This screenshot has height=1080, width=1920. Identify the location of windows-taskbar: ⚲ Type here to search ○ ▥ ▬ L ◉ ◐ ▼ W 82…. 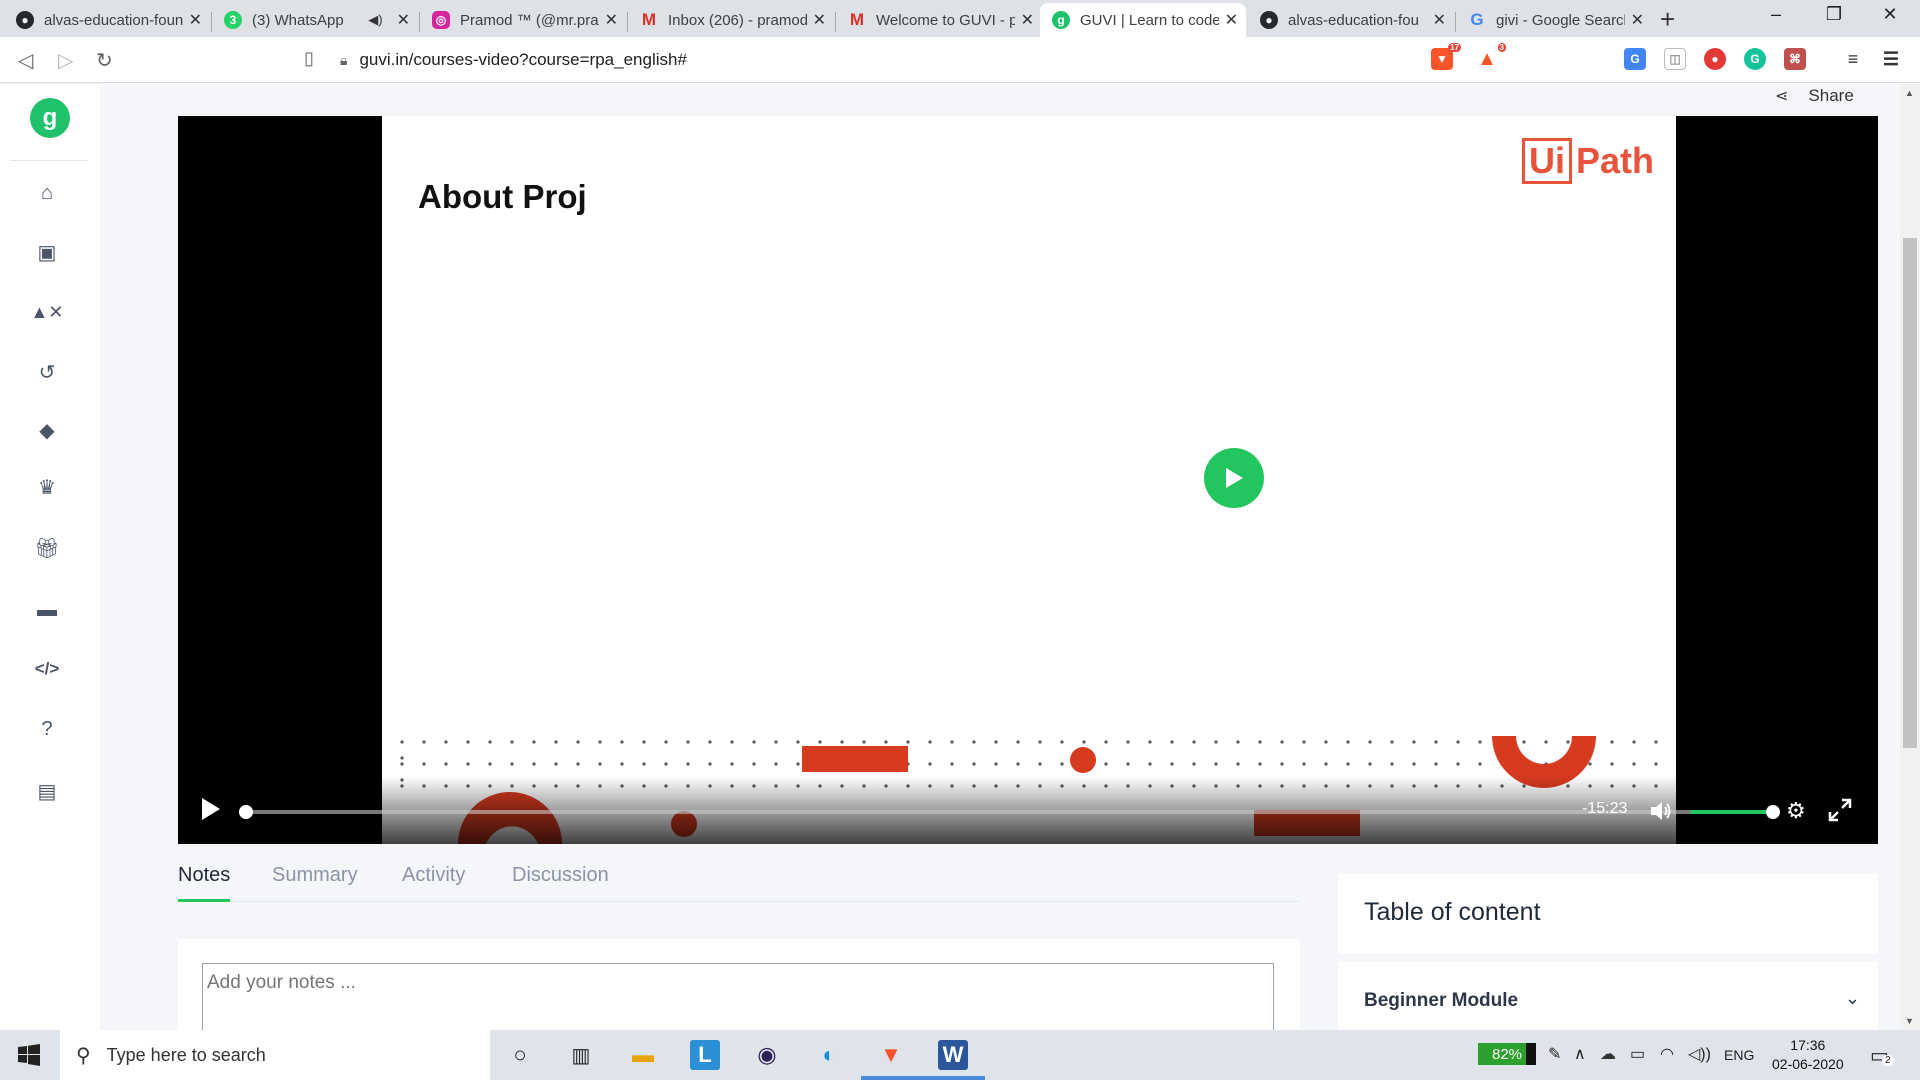
(960, 1055).